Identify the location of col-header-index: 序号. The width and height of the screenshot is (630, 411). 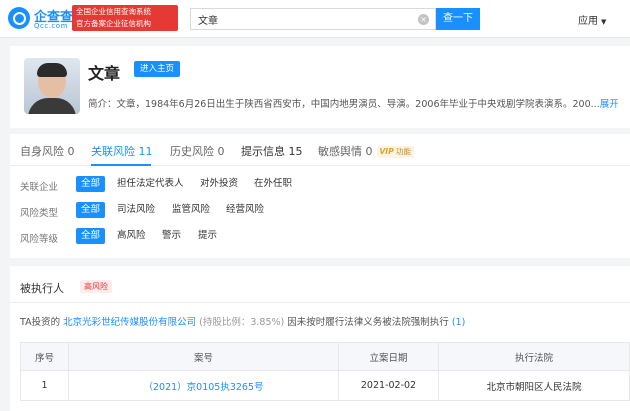
(44, 356).